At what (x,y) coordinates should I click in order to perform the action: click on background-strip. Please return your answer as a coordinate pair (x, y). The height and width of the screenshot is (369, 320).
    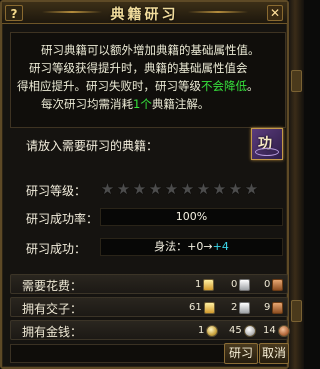
    Looking at the image, I should click on (296, 184).